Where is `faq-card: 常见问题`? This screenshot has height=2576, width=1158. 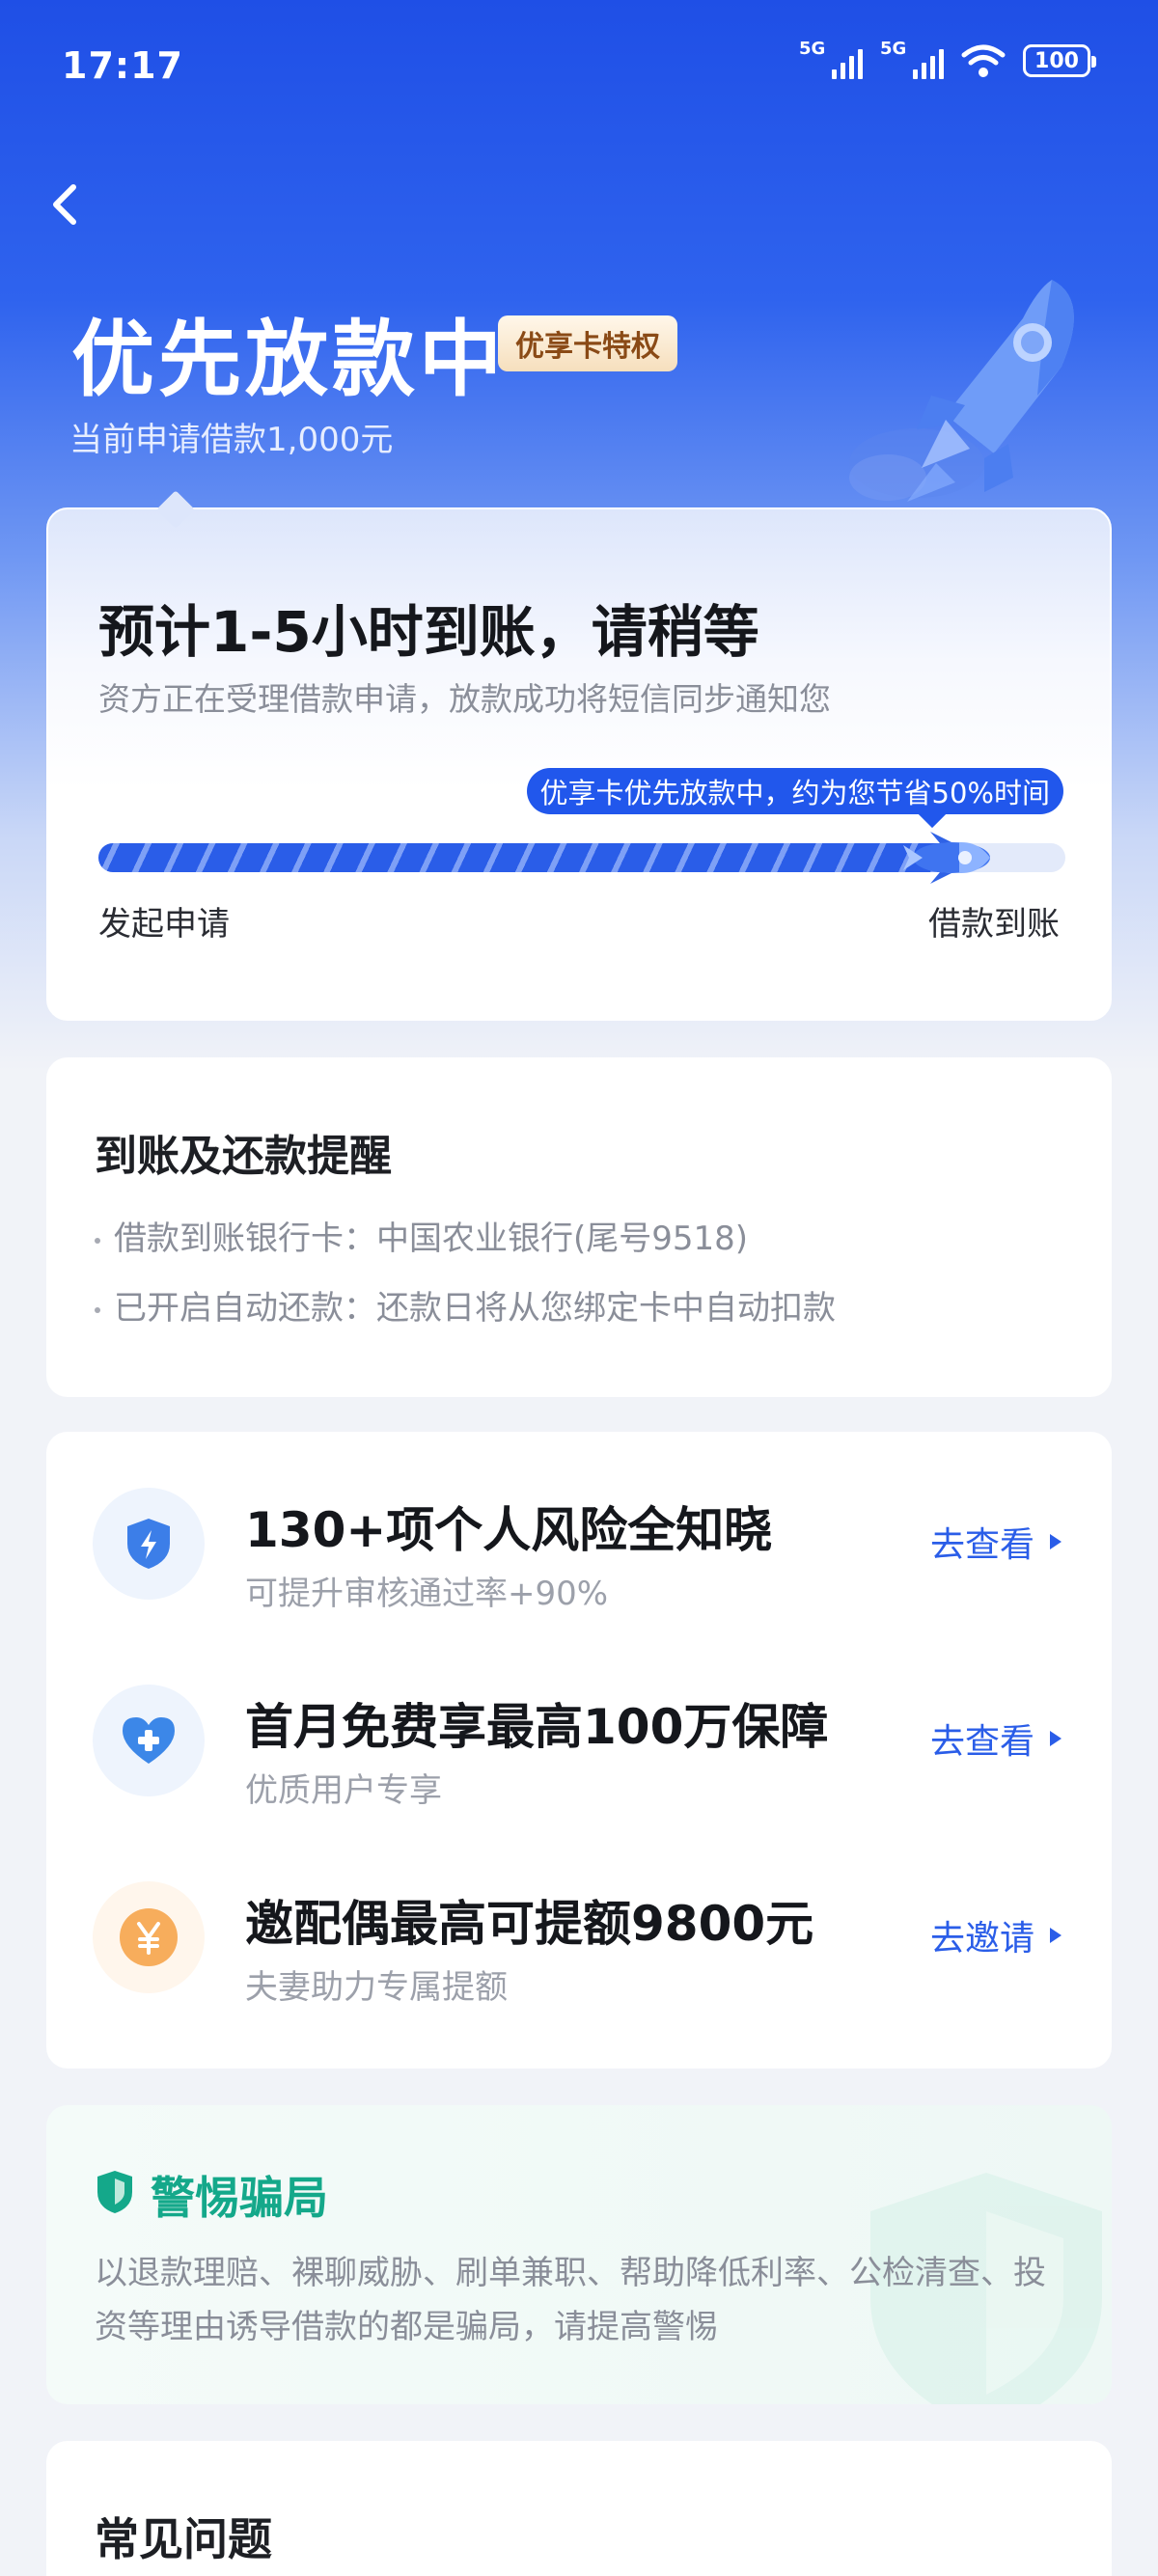
faq-card: 常见问题 is located at coordinates (579, 2509).